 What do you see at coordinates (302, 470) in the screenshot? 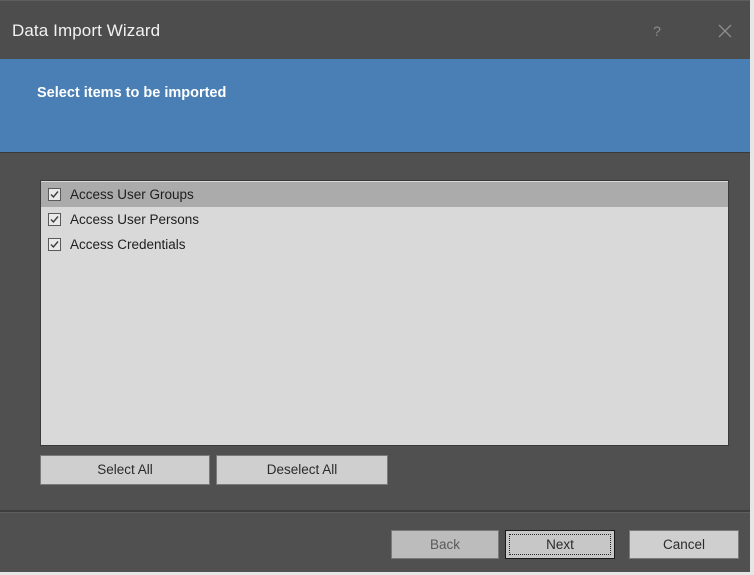
I see `deselect-all-button: Deselect All` at bounding box center [302, 470].